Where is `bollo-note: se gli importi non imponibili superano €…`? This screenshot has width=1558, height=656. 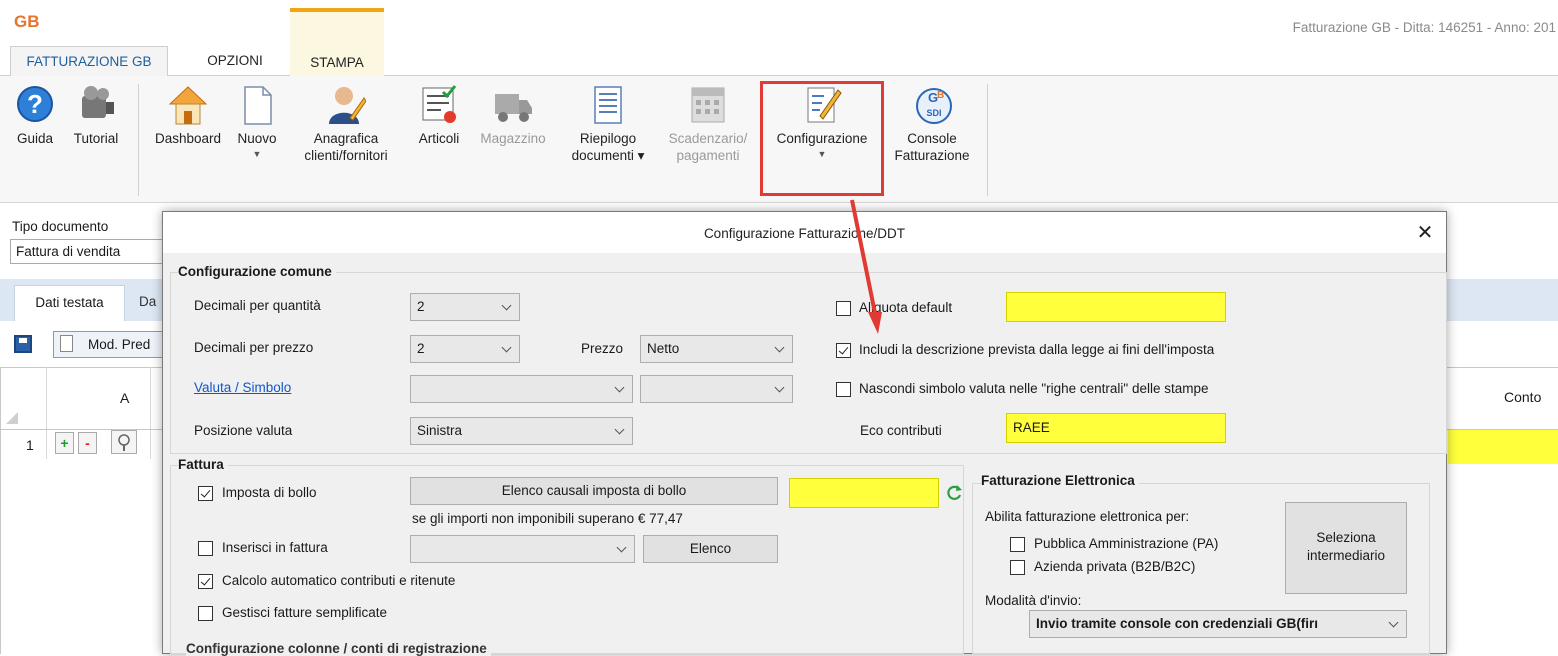
bollo-note: se gli importi non imponibili superano €… is located at coordinates (547, 518).